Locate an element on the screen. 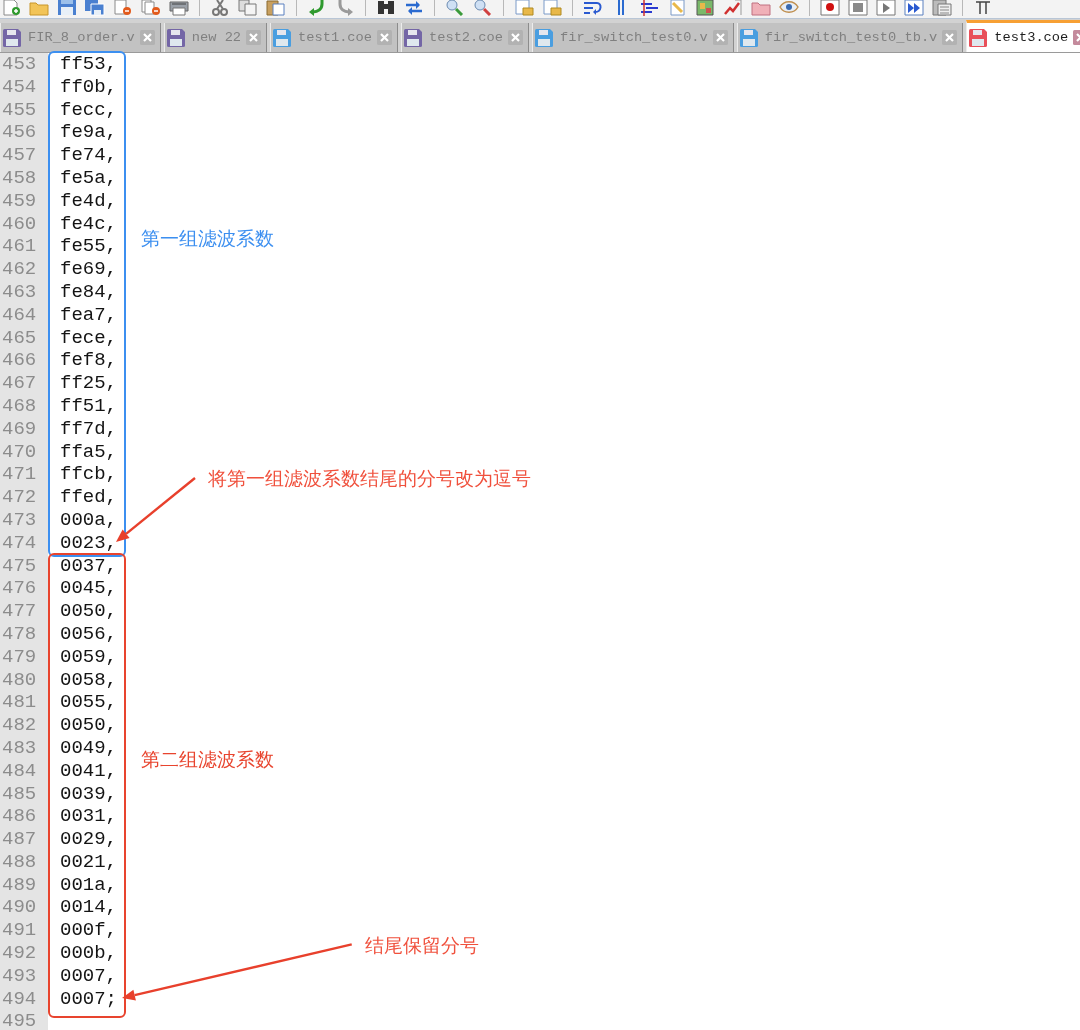  eye-icon is located at coordinates (789, 8).